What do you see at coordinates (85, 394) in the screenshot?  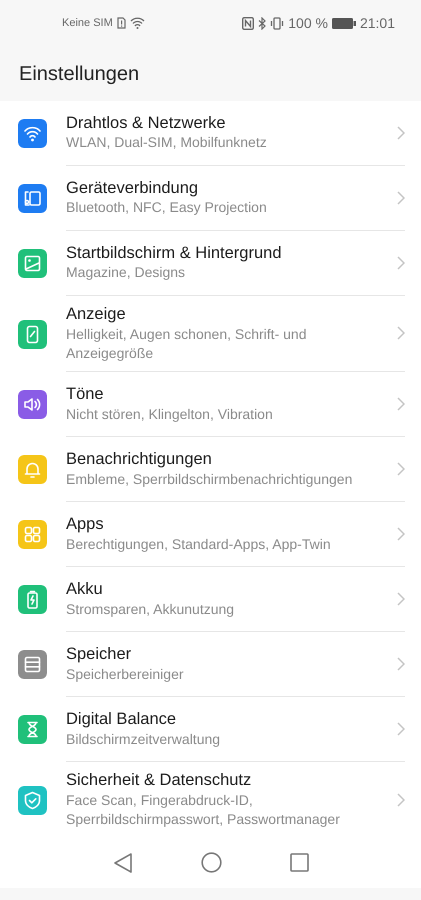 I see `item-title: Töne` at bounding box center [85, 394].